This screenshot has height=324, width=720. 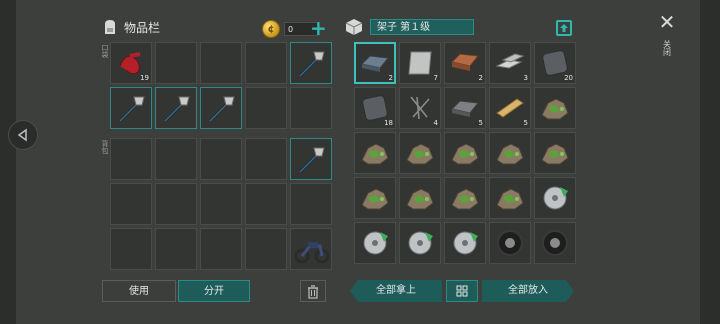 I want to click on backpack-grid, so click(x=221, y=204).